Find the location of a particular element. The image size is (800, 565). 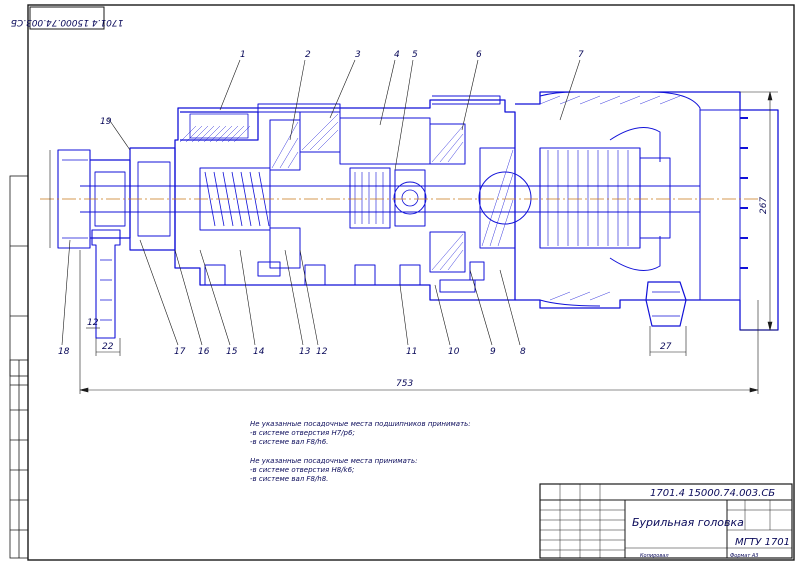

callout-1: 1 is located at coordinates (243, 55).